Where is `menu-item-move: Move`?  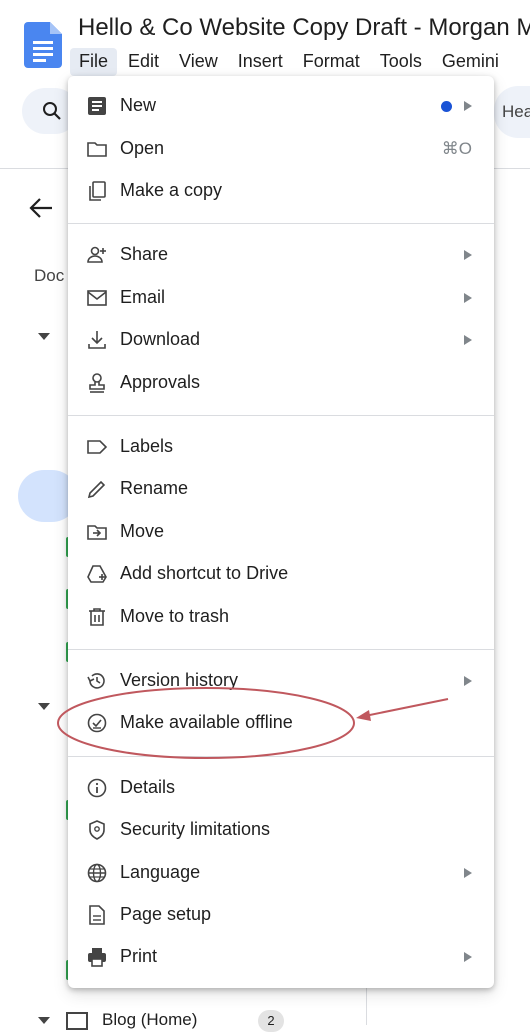 menu-item-move: Move is located at coordinates (281, 532).